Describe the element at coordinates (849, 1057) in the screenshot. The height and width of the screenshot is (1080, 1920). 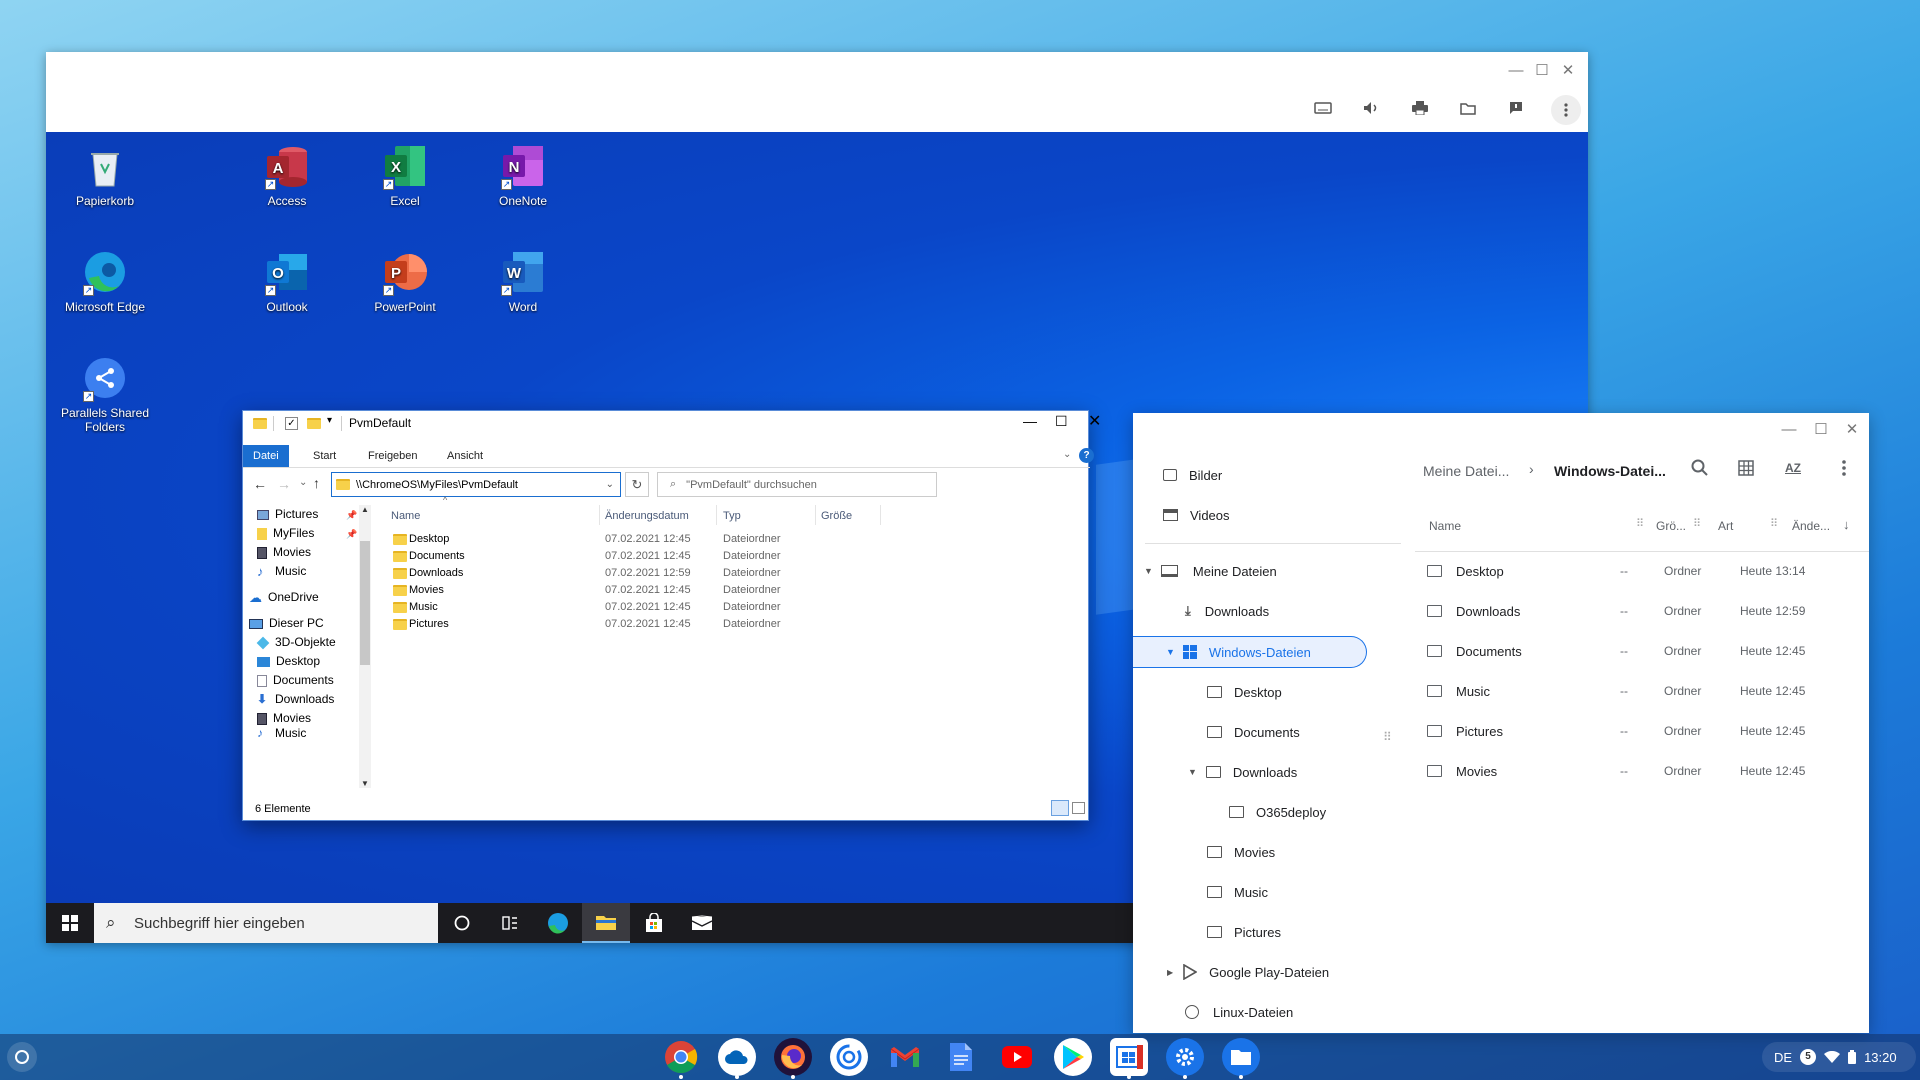
I see `parallels-icon` at that location.